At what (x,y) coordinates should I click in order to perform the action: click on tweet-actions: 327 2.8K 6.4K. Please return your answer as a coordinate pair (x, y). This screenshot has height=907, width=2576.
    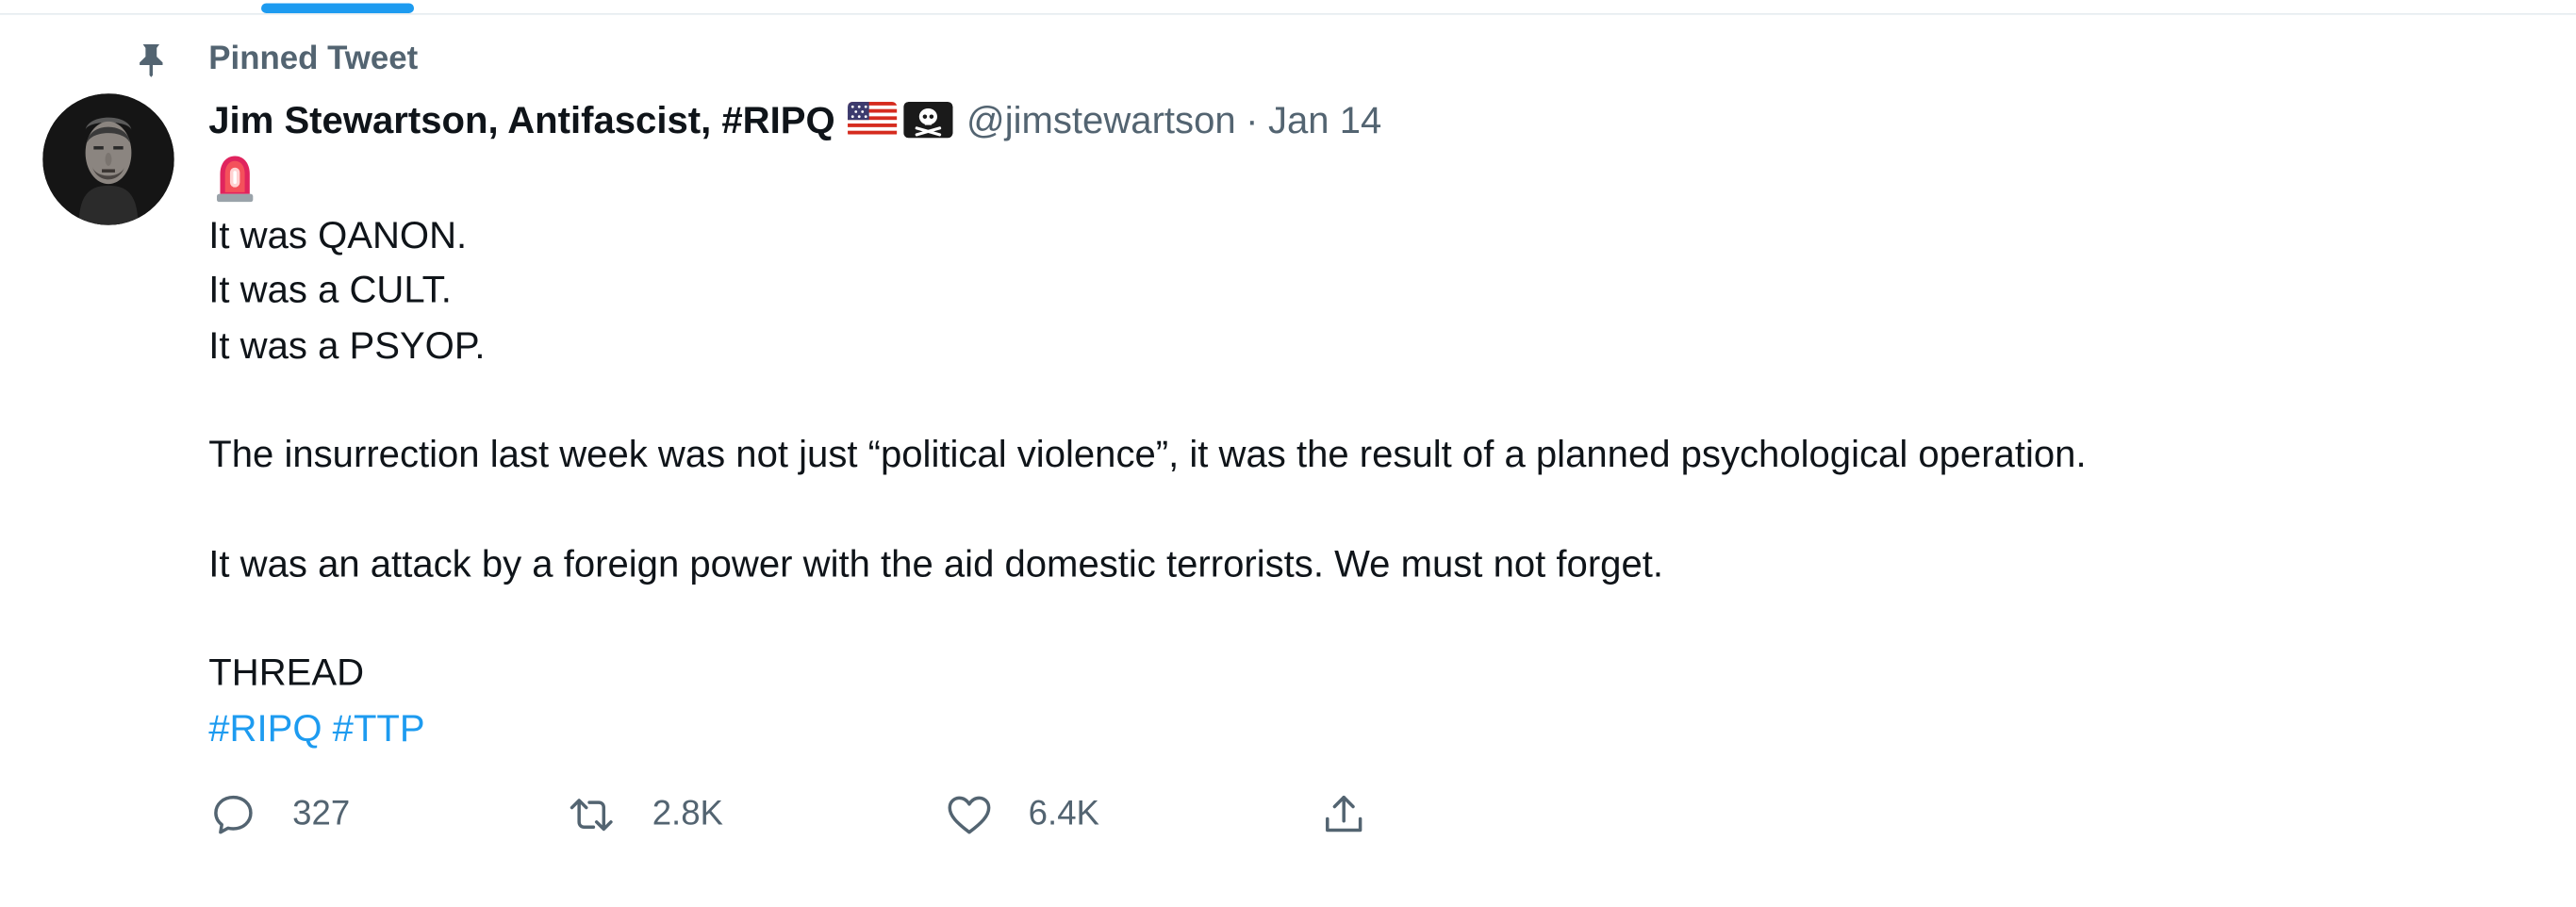
    Looking at the image, I should click on (821, 815).